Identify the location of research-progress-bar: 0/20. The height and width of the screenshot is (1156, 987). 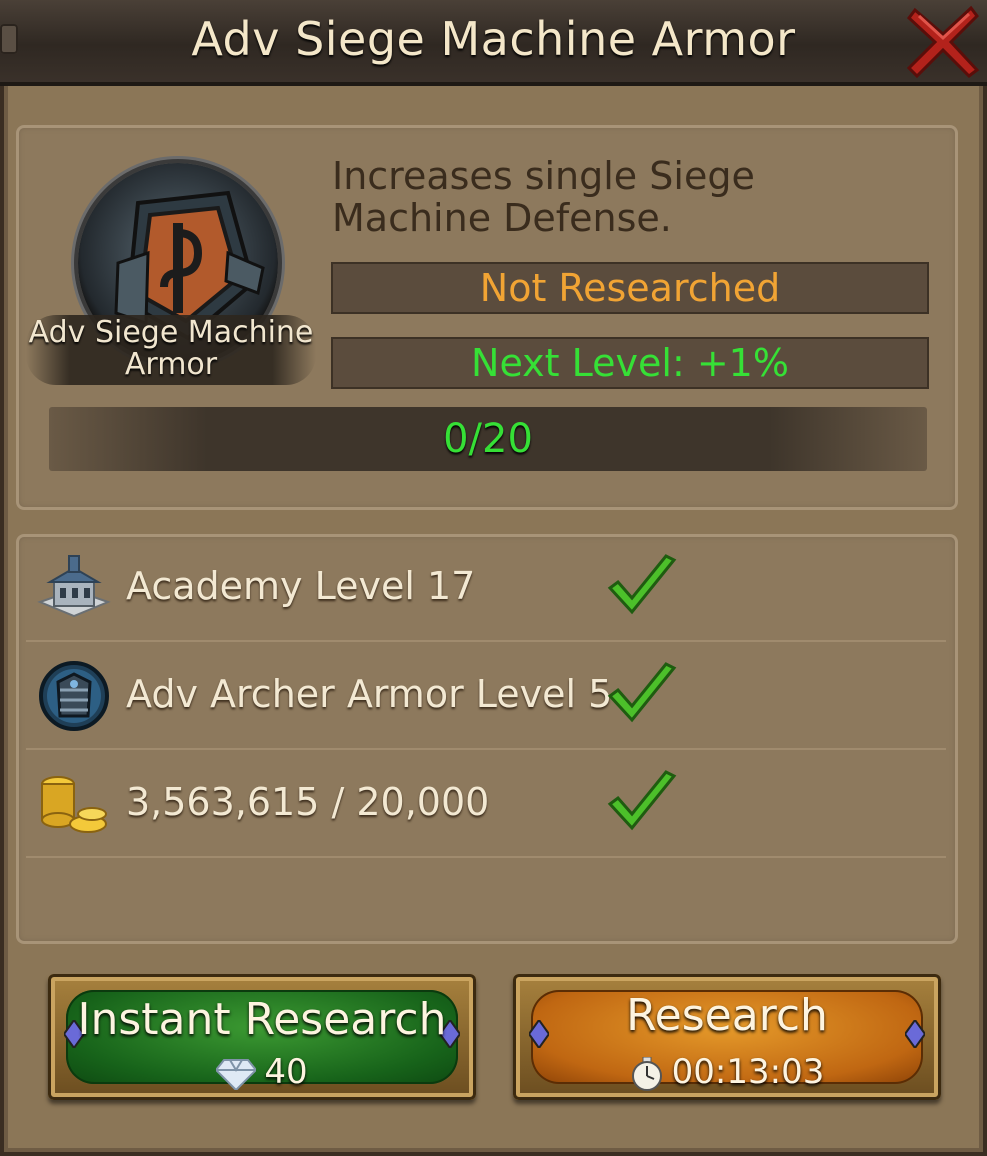
(488, 439).